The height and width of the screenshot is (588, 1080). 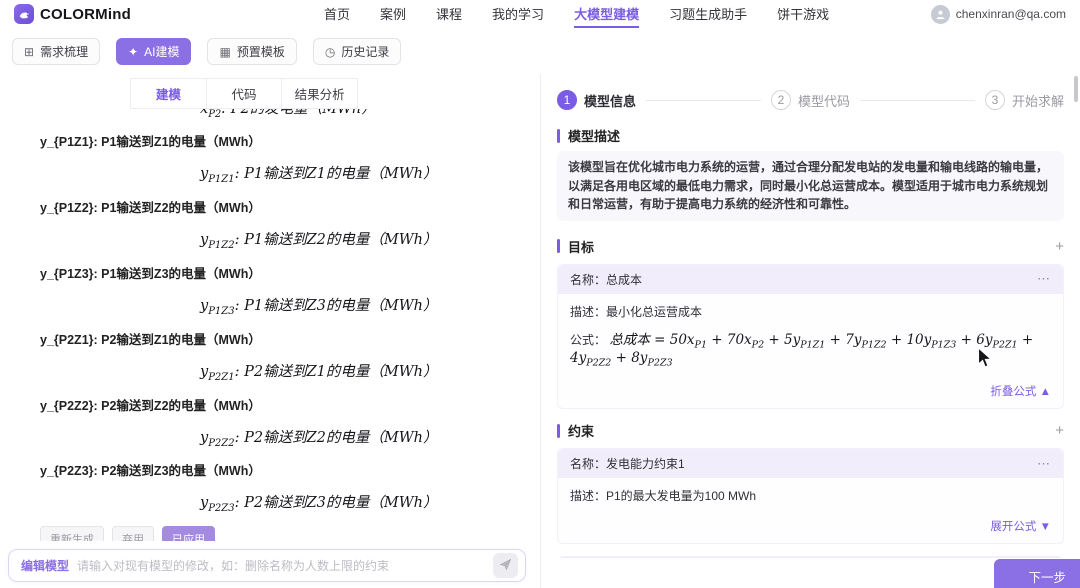 I want to click on tab-1: 代码, so click(x=245, y=93).